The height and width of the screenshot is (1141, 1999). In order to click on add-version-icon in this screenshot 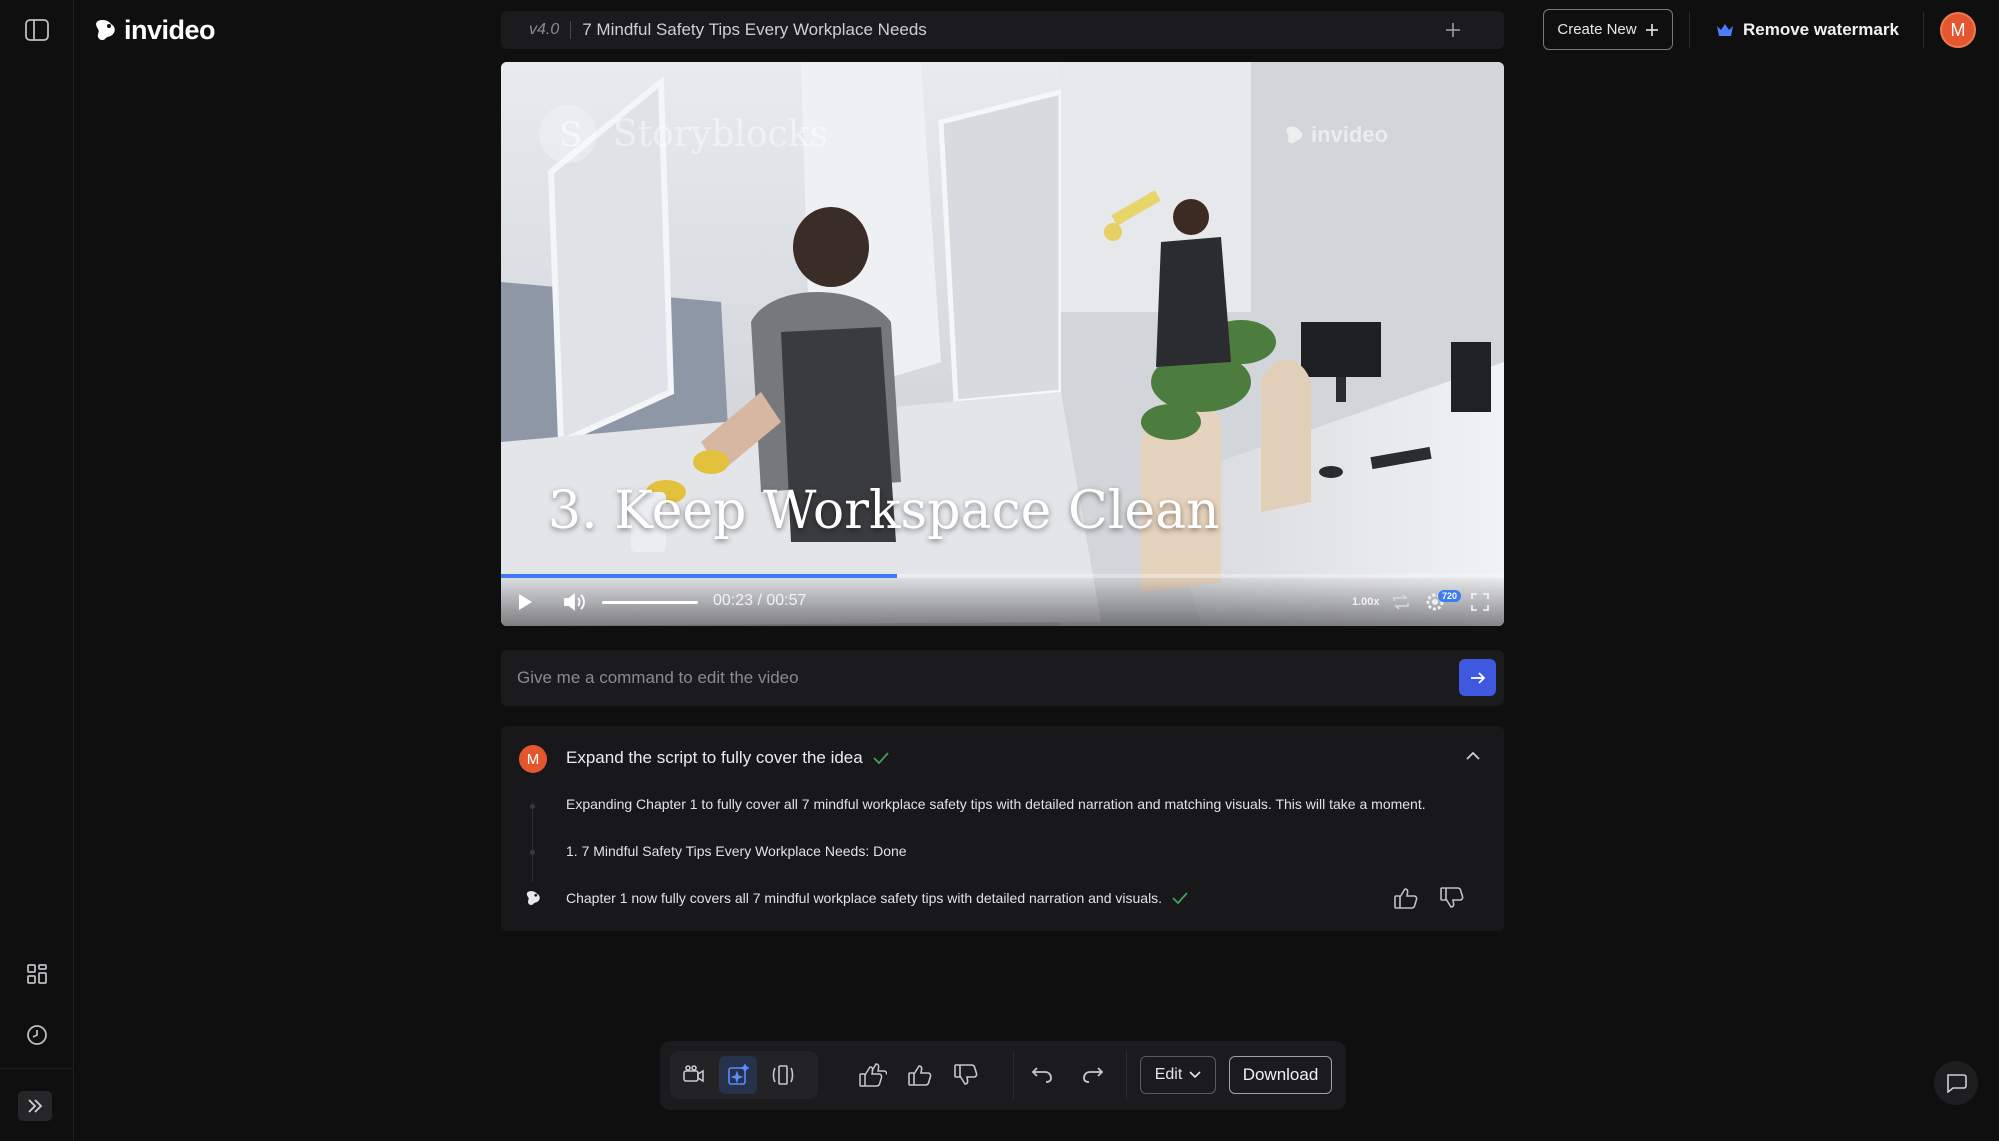, I will do `click(1453, 30)`.